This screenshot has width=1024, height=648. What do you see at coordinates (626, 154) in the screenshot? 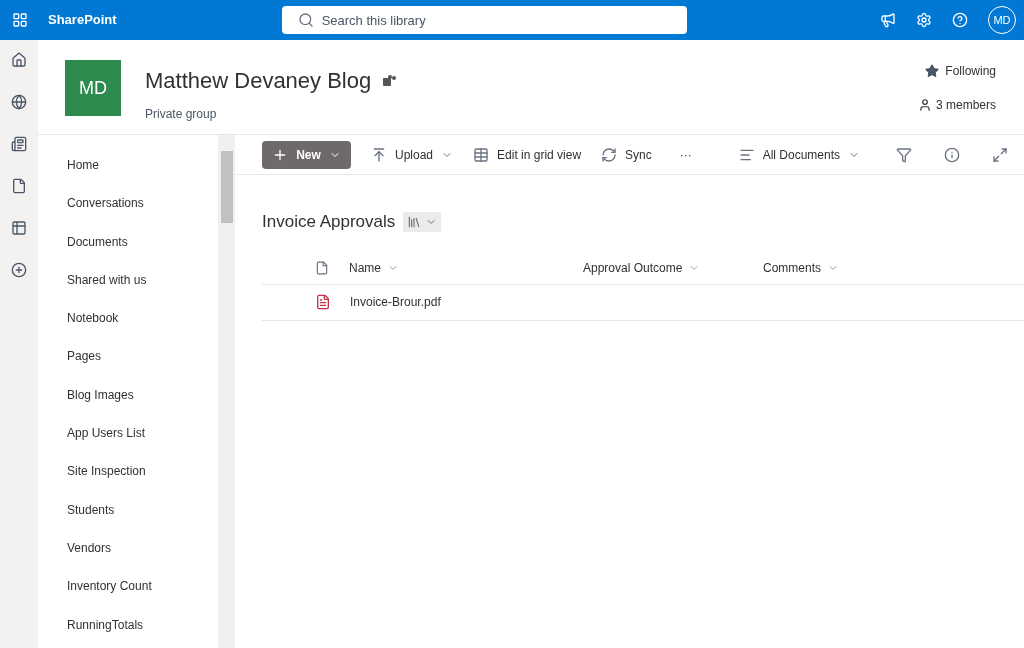
I see `sync-button: Sync` at bounding box center [626, 154].